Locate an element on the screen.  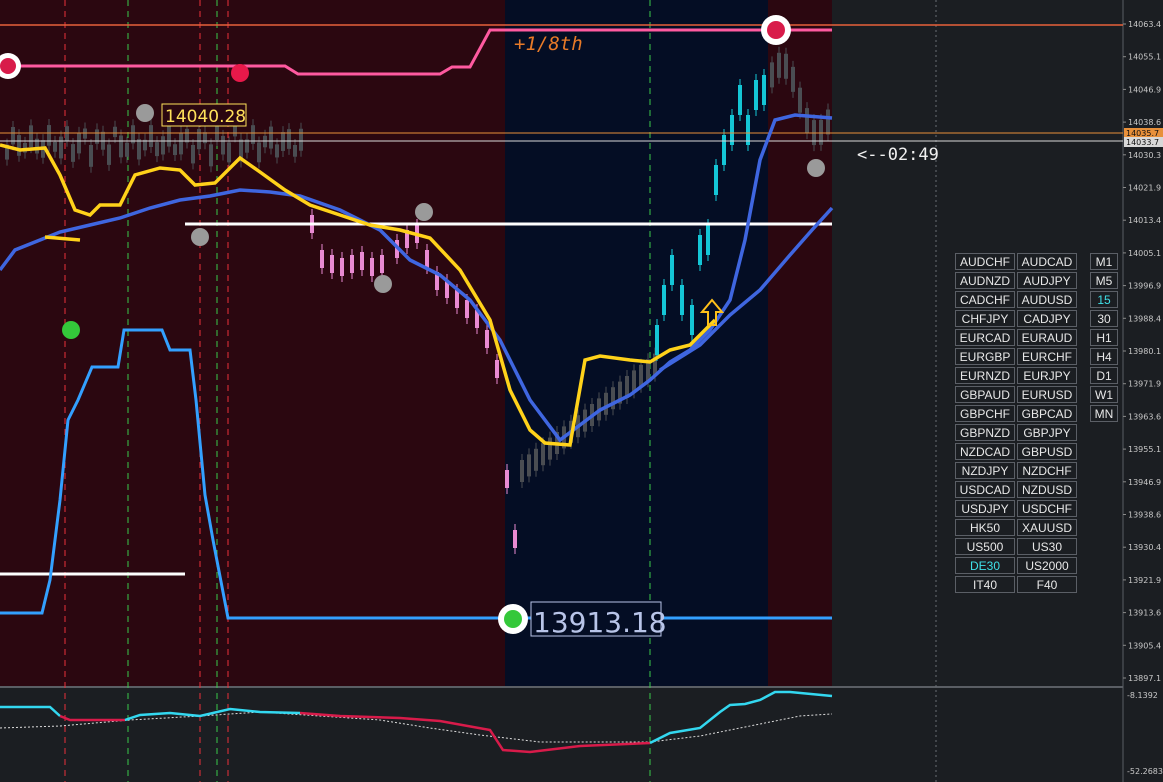
timeframe-button-15: 15 is located at coordinates (1104, 299).